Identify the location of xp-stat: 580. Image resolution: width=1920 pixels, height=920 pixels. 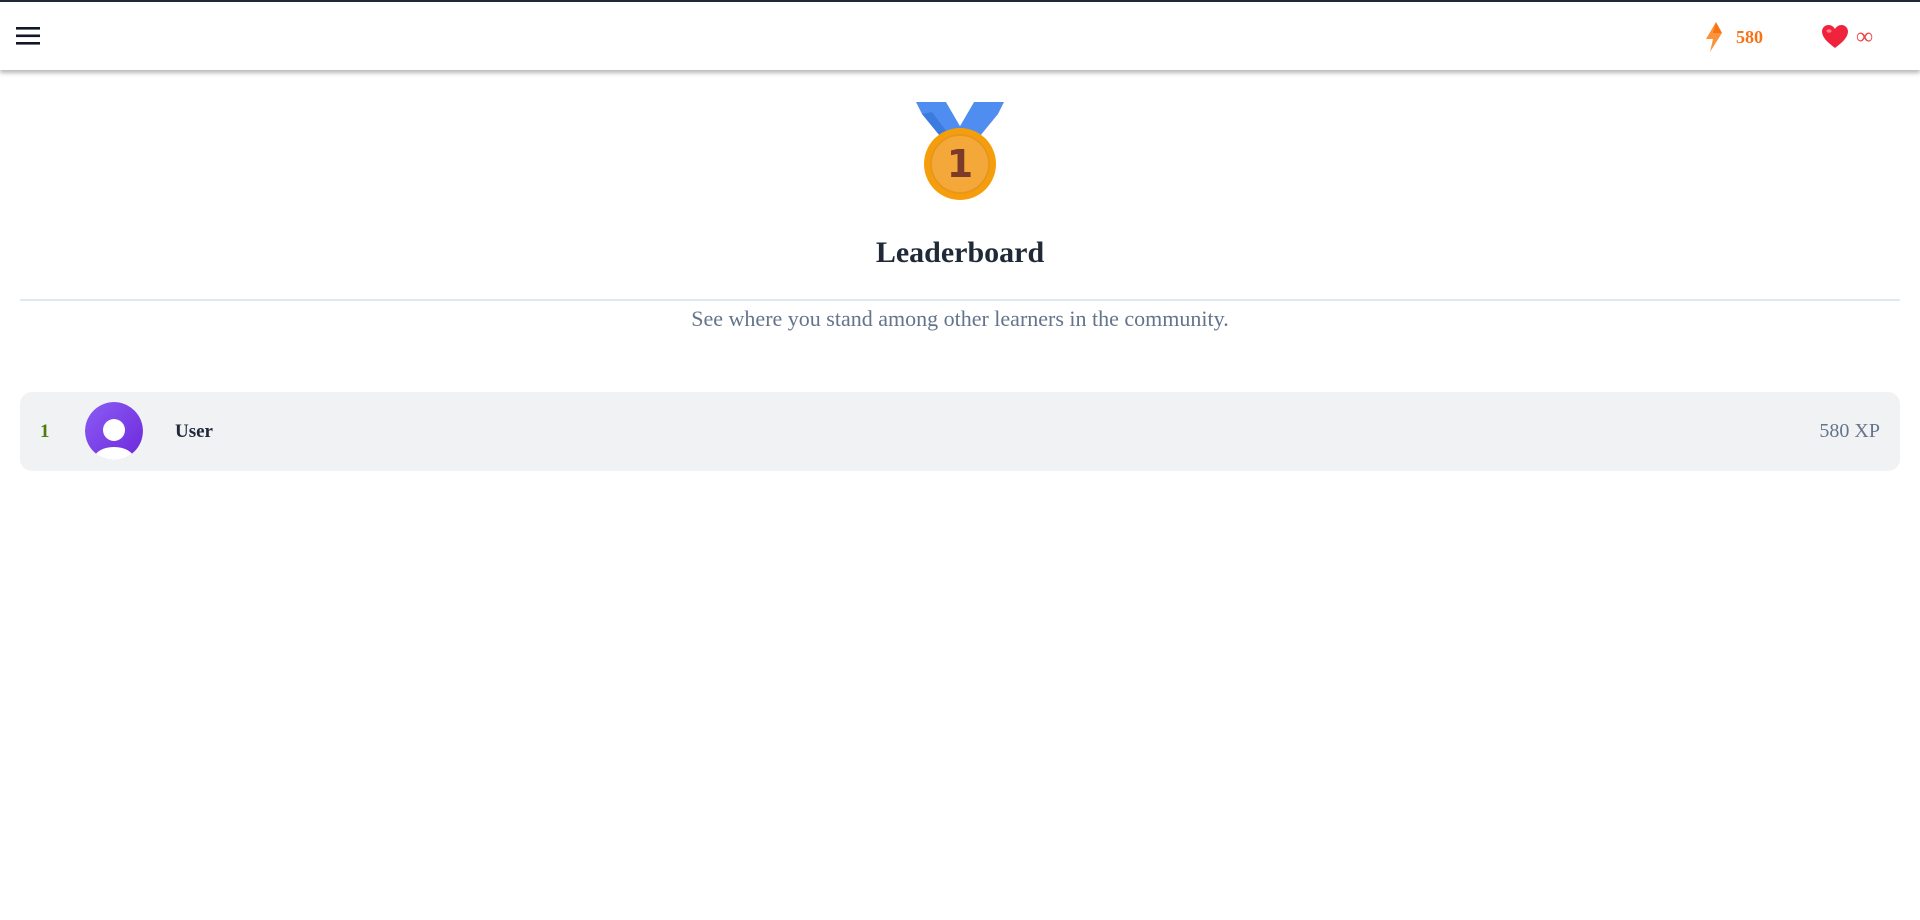
(1734, 37).